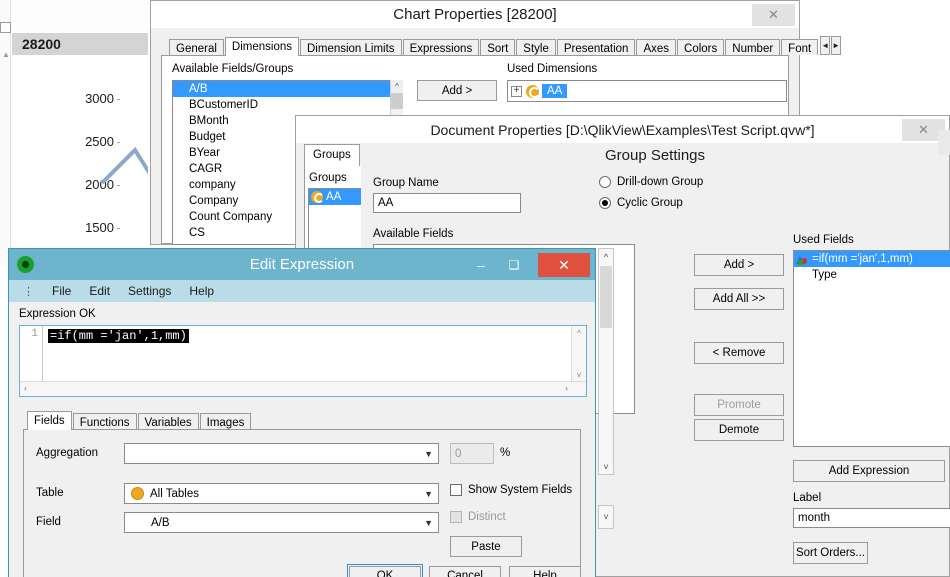 Image resolution: width=950 pixels, height=577 pixels. Describe the element at coordinates (869, 471) in the screenshot. I see `add-expression-button: Add Expression` at that location.